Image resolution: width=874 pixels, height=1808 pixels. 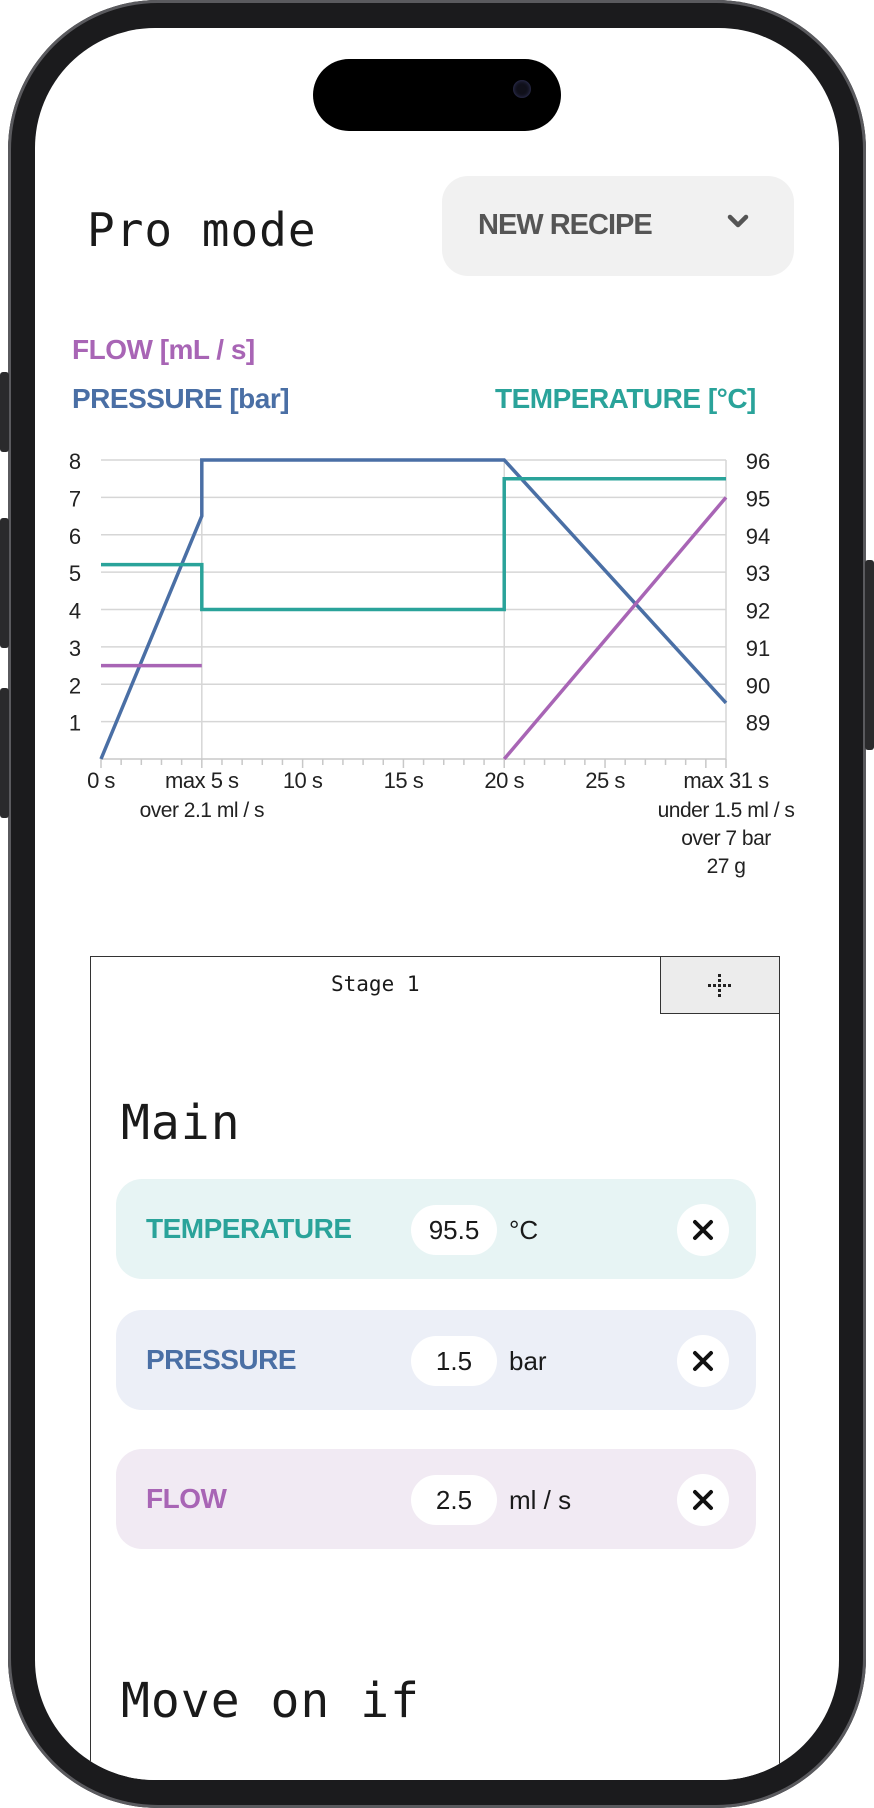 What do you see at coordinates (758, 461) in the screenshot?
I see `right-tick-label: 96` at bounding box center [758, 461].